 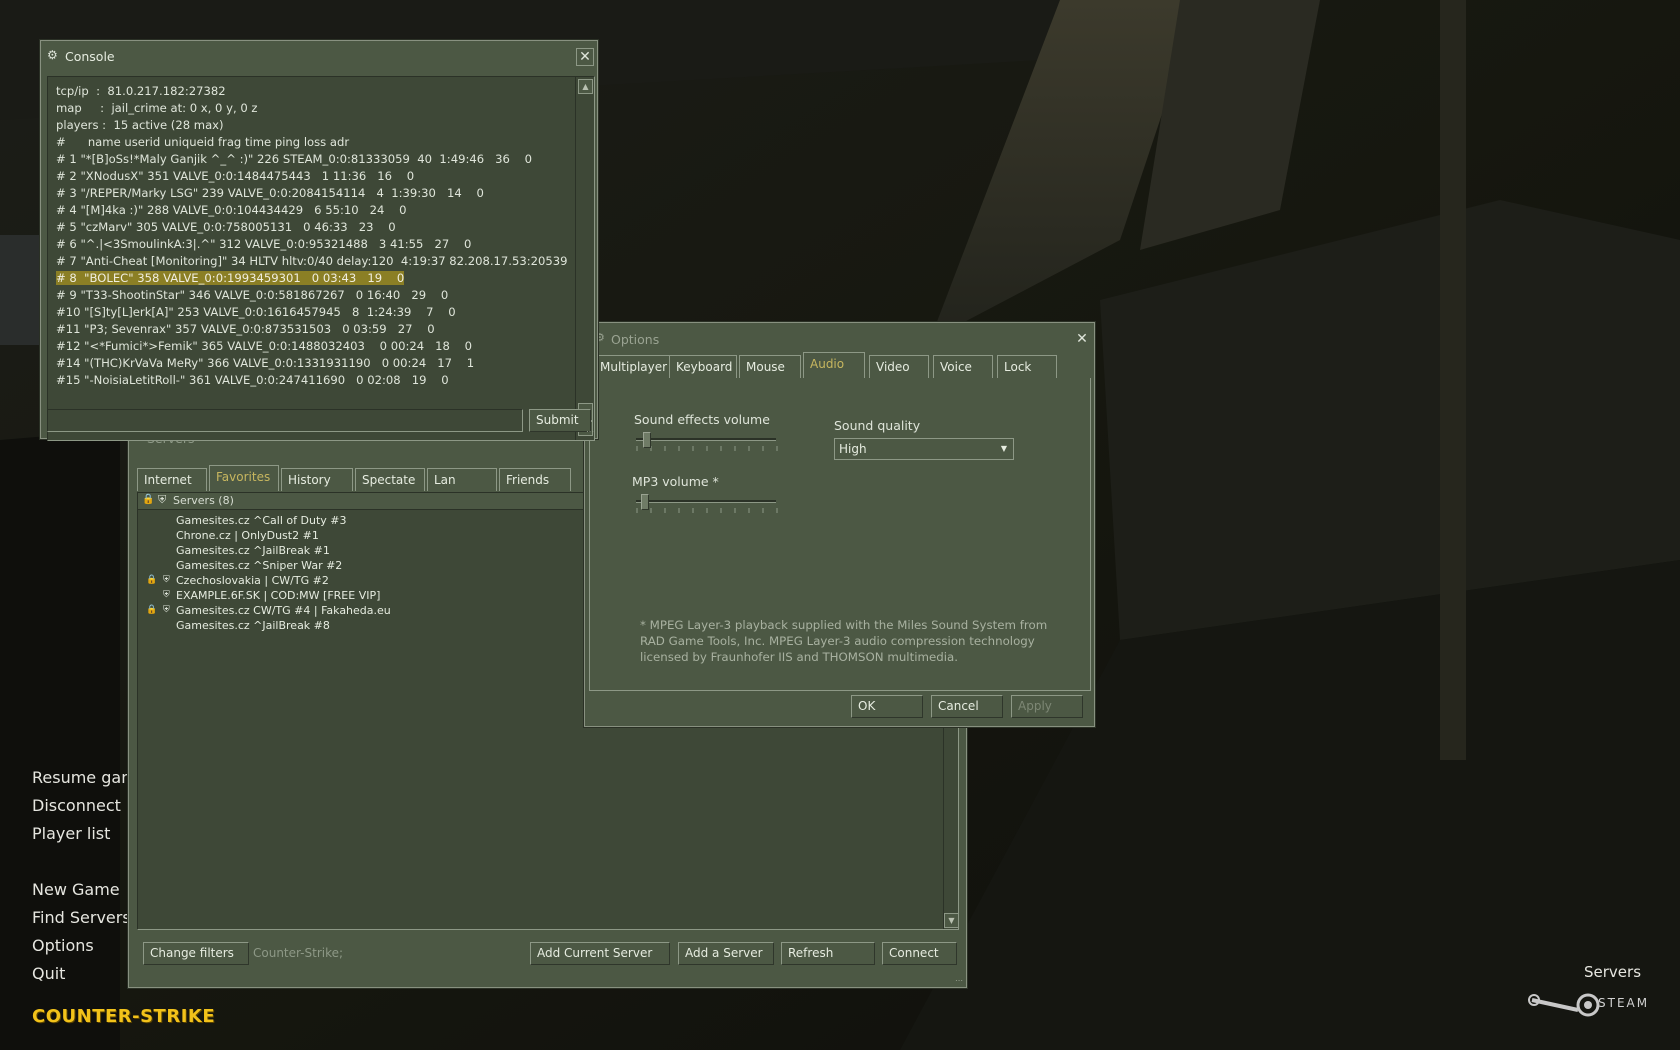 I want to click on sound-quality-value: High, so click(x=853, y=449).